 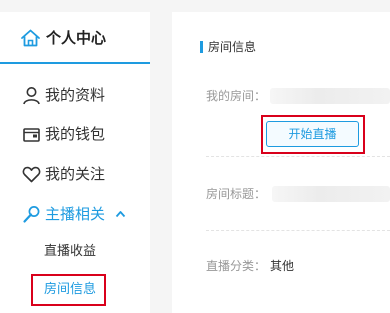 What do you see at coordinates (312, 134) in the screenshot?
I see `start-stream-button: 开始直播` at bounding box center [312, 134].